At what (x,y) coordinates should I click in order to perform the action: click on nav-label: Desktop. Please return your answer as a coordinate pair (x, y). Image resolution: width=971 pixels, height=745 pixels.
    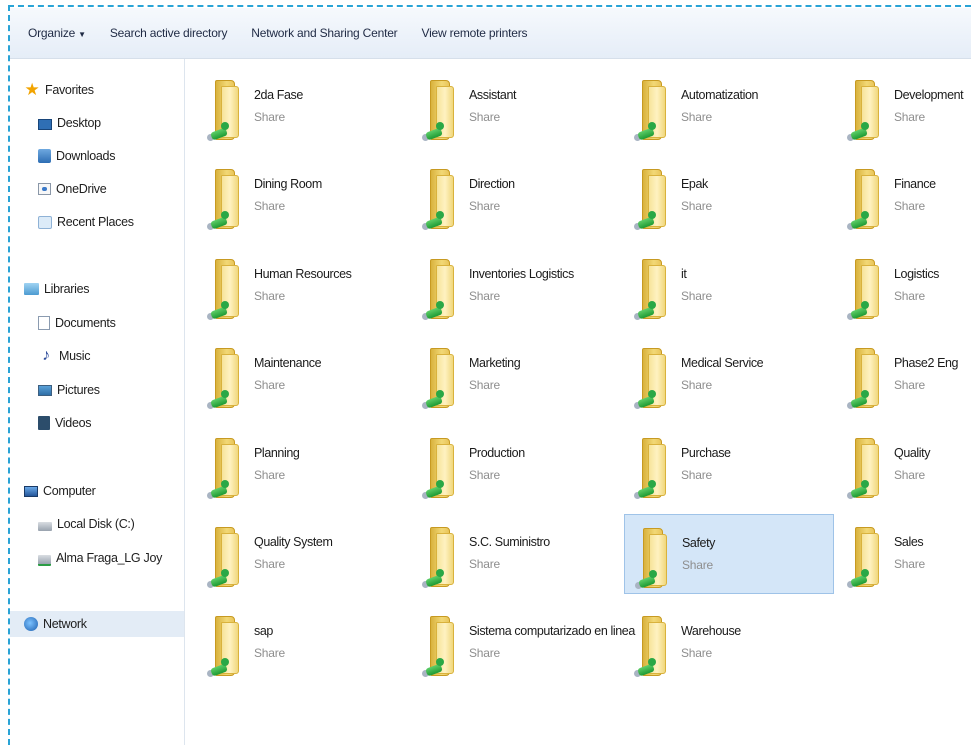
    Looking at the image, I should click on (79, 123).